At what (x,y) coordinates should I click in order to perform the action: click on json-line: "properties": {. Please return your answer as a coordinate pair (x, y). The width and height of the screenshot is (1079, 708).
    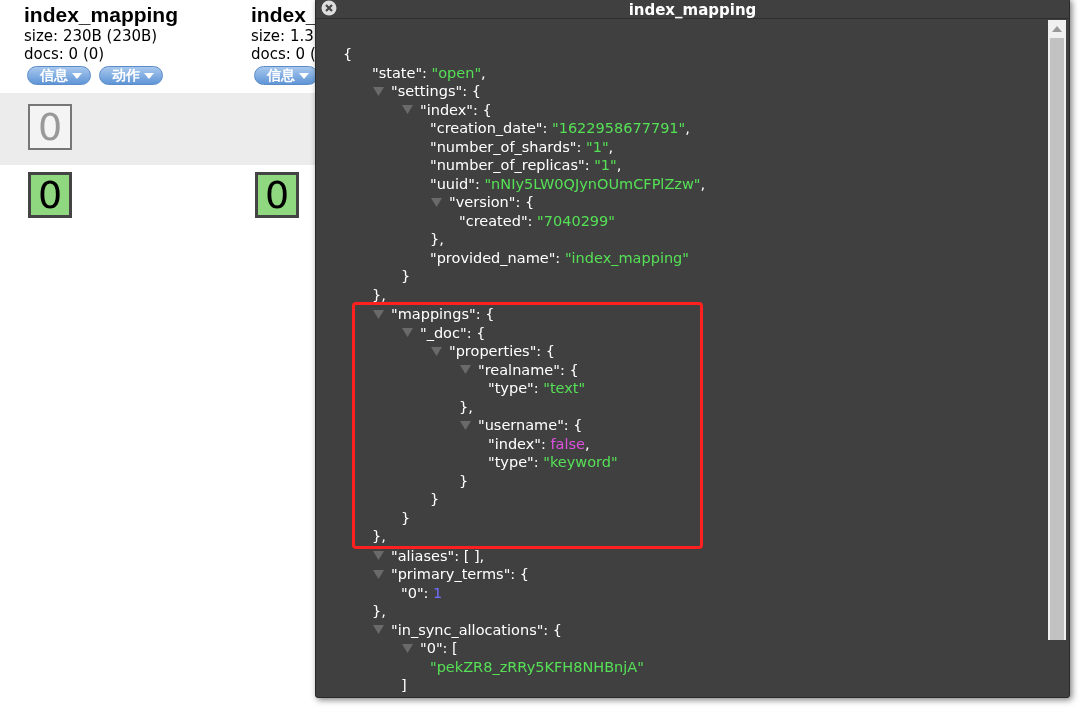
    Looking at the image, I should click on (502, 351).